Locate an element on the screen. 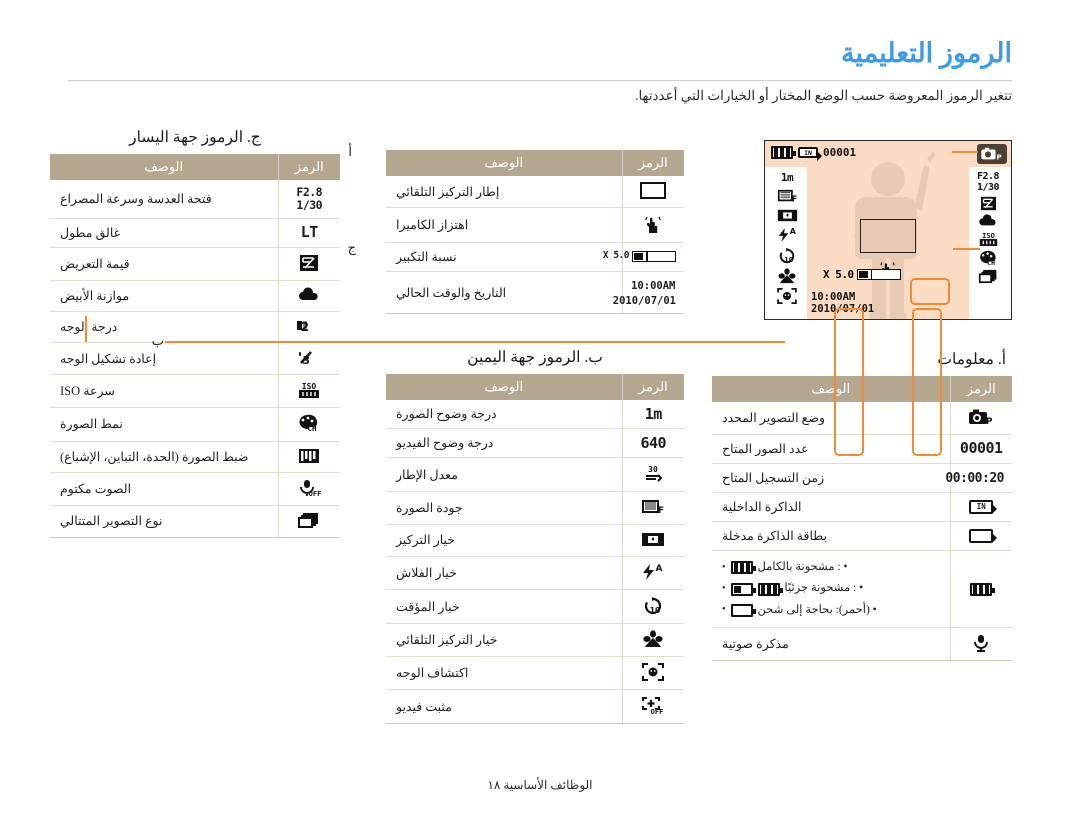 This screenshot has width=1080, height=815. metering-option-icon is located at coordinates (652, 540).